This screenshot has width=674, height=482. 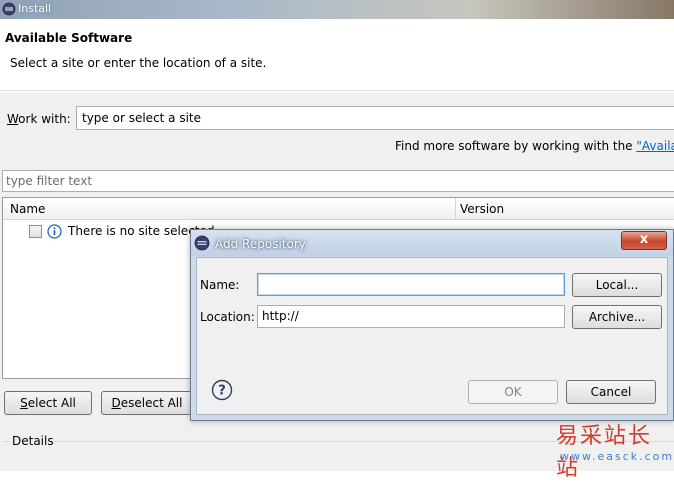 I want to click on watermark: 易采站长站 www.easck.com, so click(x=615, y=449).